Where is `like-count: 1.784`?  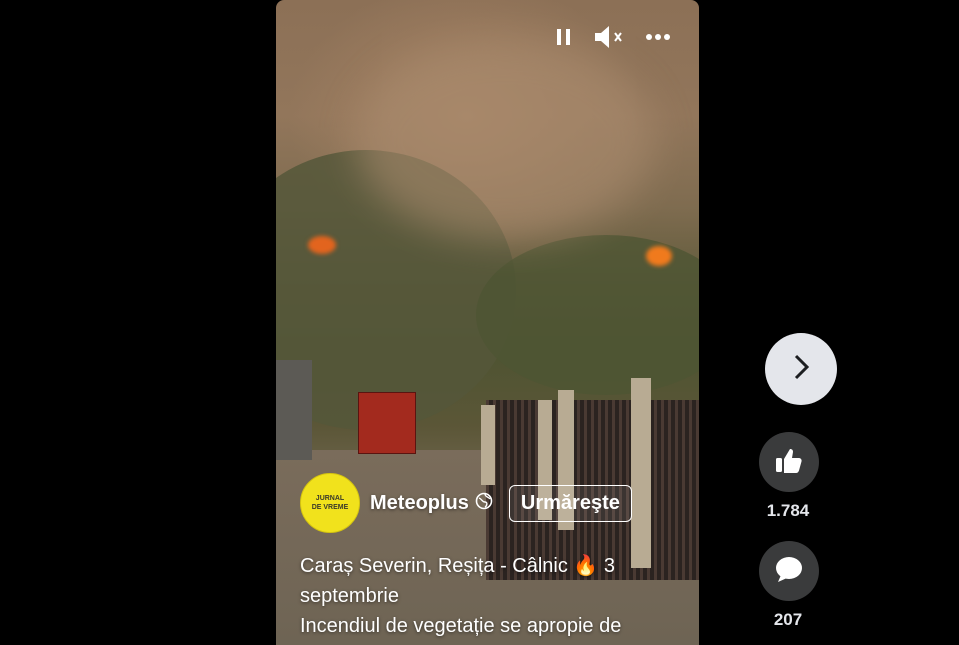 like-count: 1.784 is located at coordinates (788, 510).